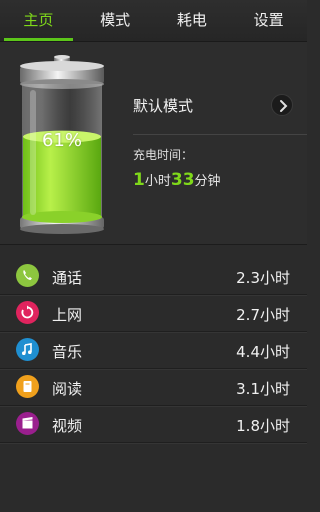  Describe the element at coordinates (153, 313) in the screenshot. I see `list-item-web: 上网 2.7小时` at that location.